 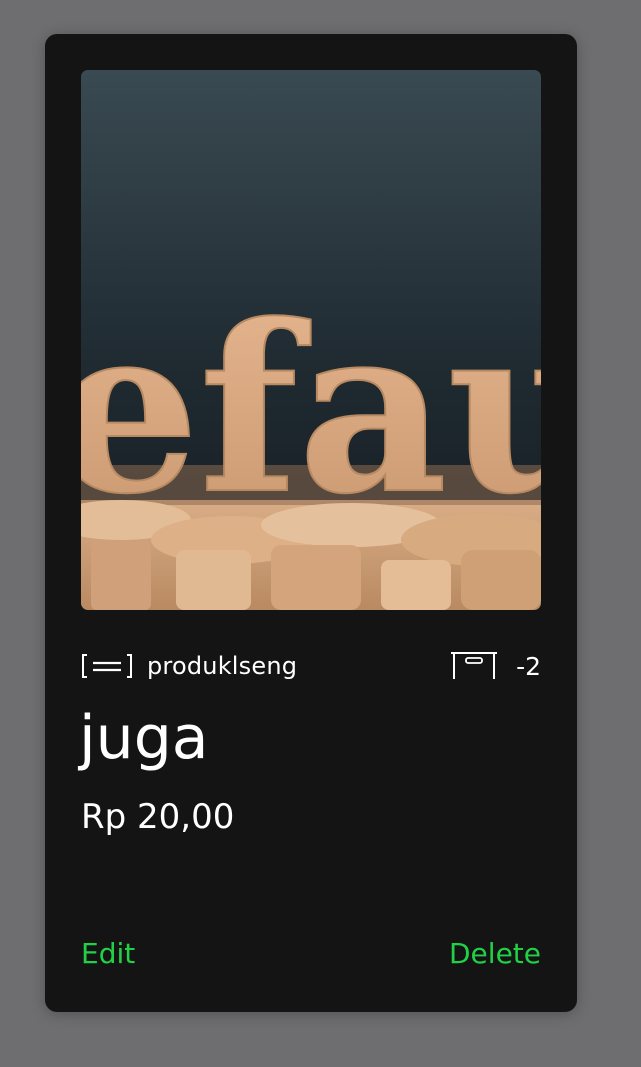 I want to click on stock-count: -2, so click(x=528, y=666).